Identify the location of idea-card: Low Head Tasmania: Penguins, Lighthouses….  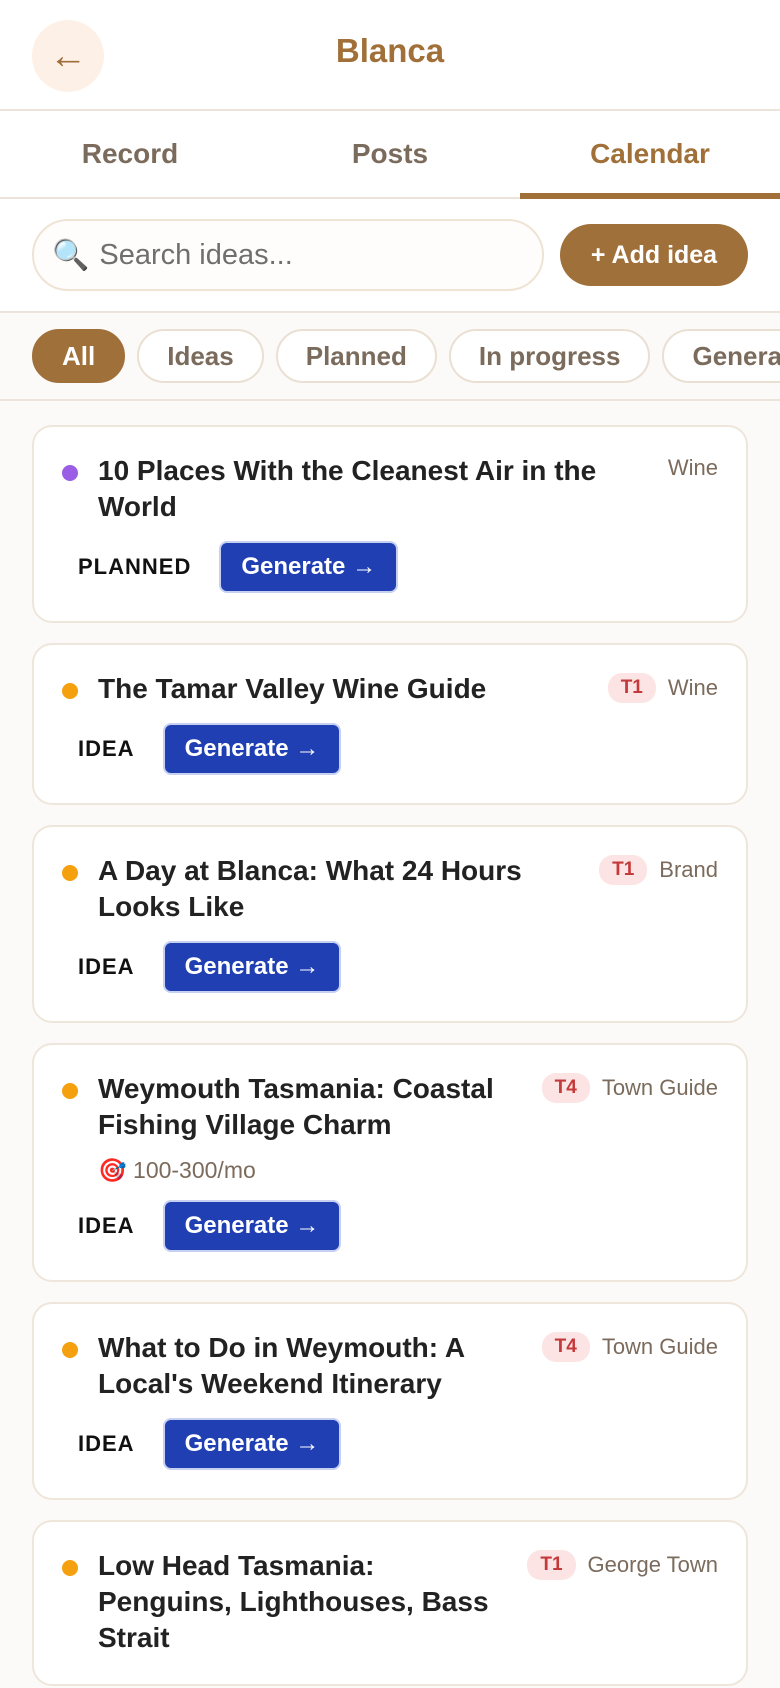
(390, 1603).